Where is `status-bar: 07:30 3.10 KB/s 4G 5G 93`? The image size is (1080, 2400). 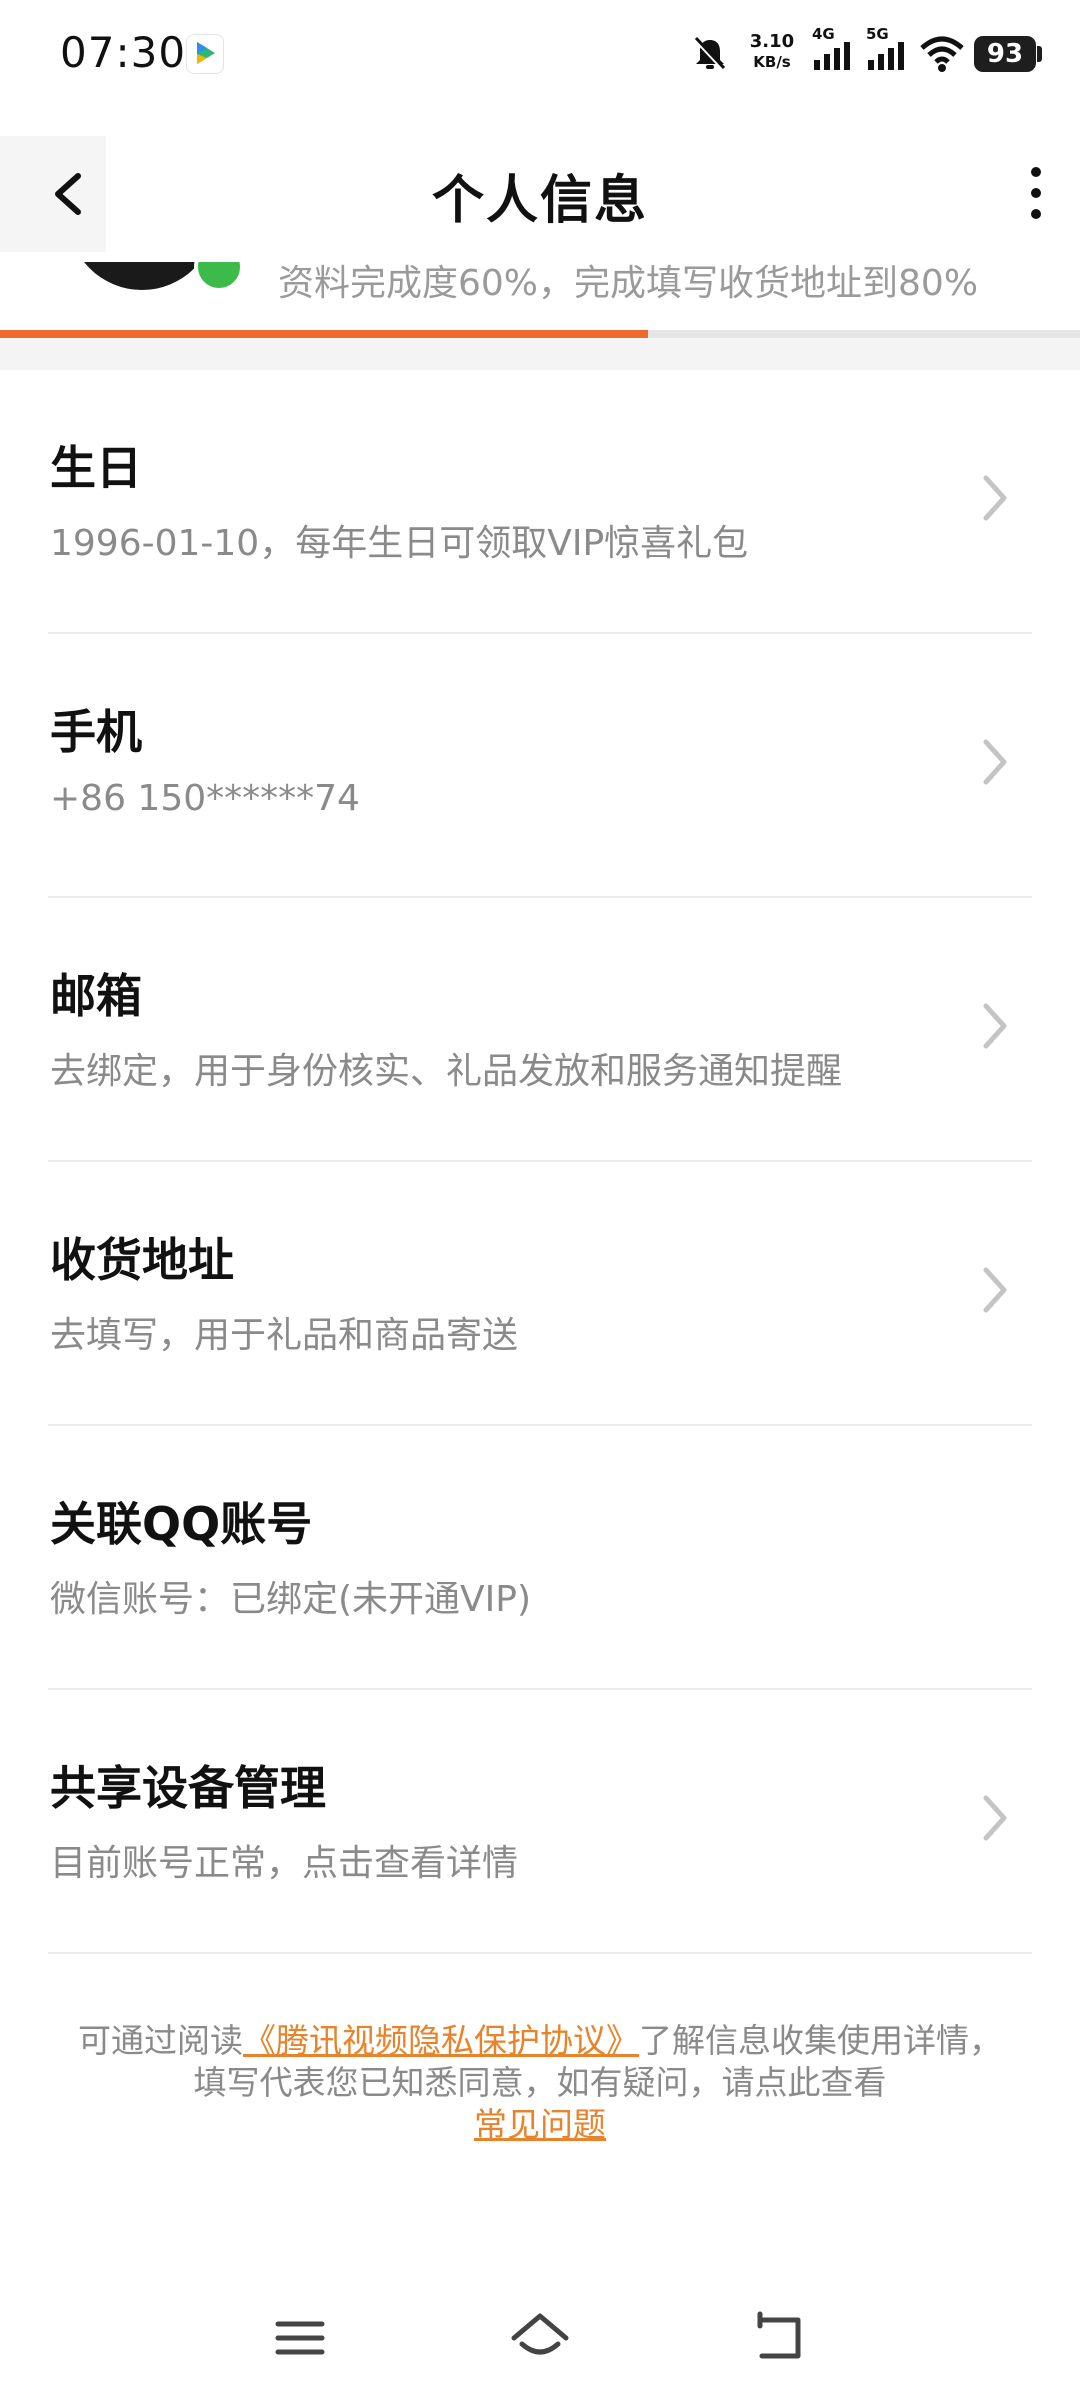 status-bar: 07:30 3.10 KB/s 4G 5G 93 is located at coordinates (540, 54).